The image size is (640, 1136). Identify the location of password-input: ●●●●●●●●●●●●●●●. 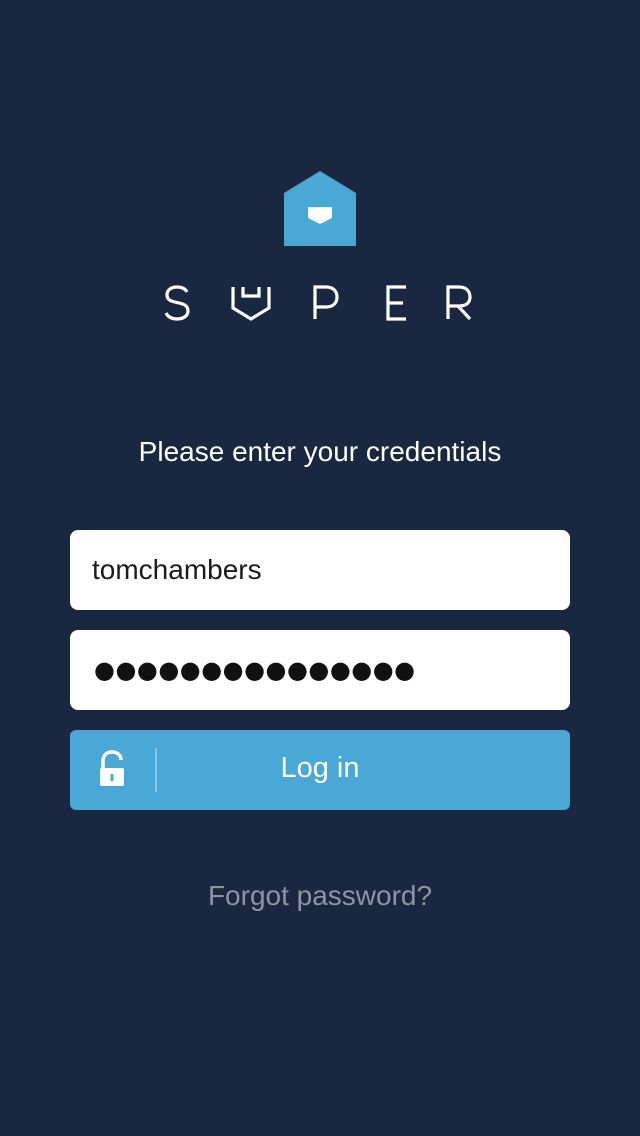
(255, 670).